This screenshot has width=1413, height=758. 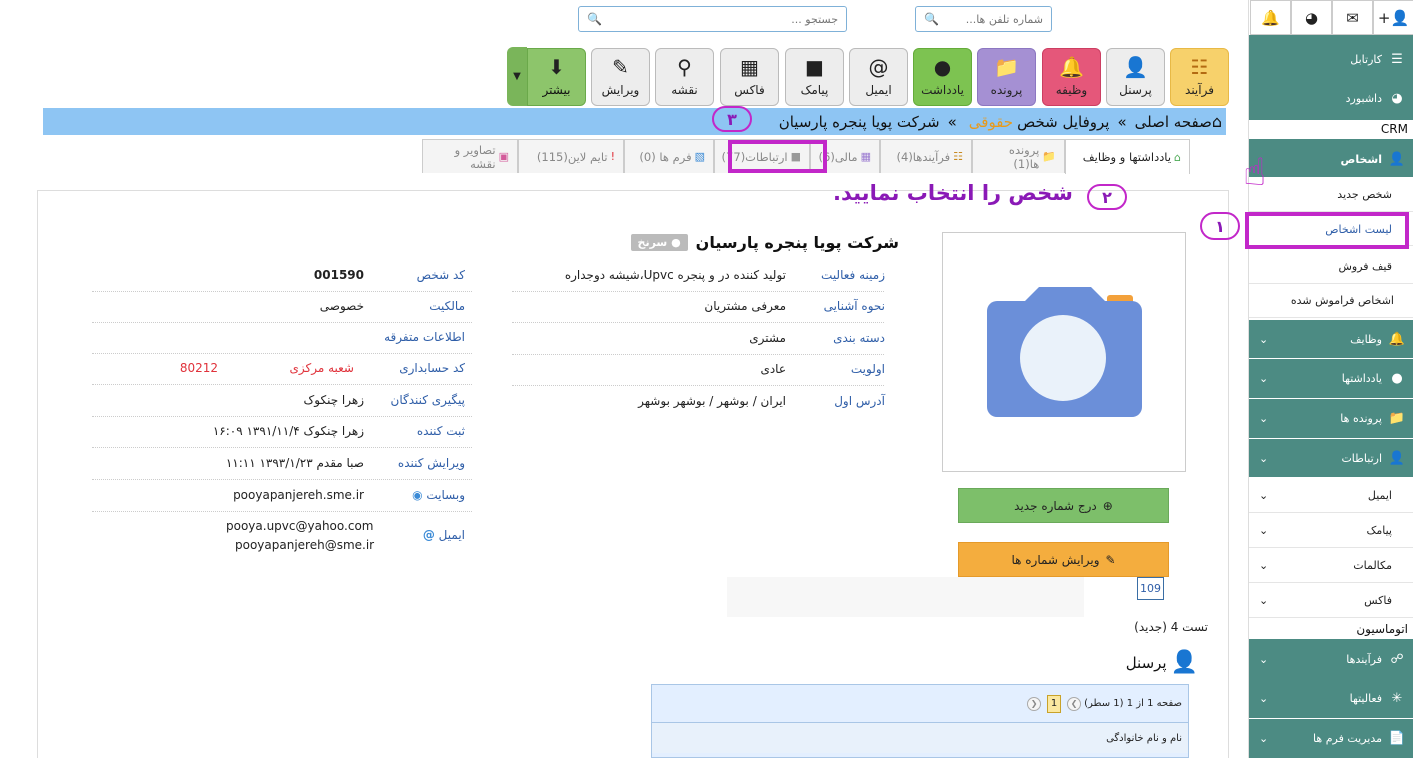 I want to click on sidebar-item-forms-management: 📄 مدیریت فرم ها ⌄, so click(x=1331, y=738).